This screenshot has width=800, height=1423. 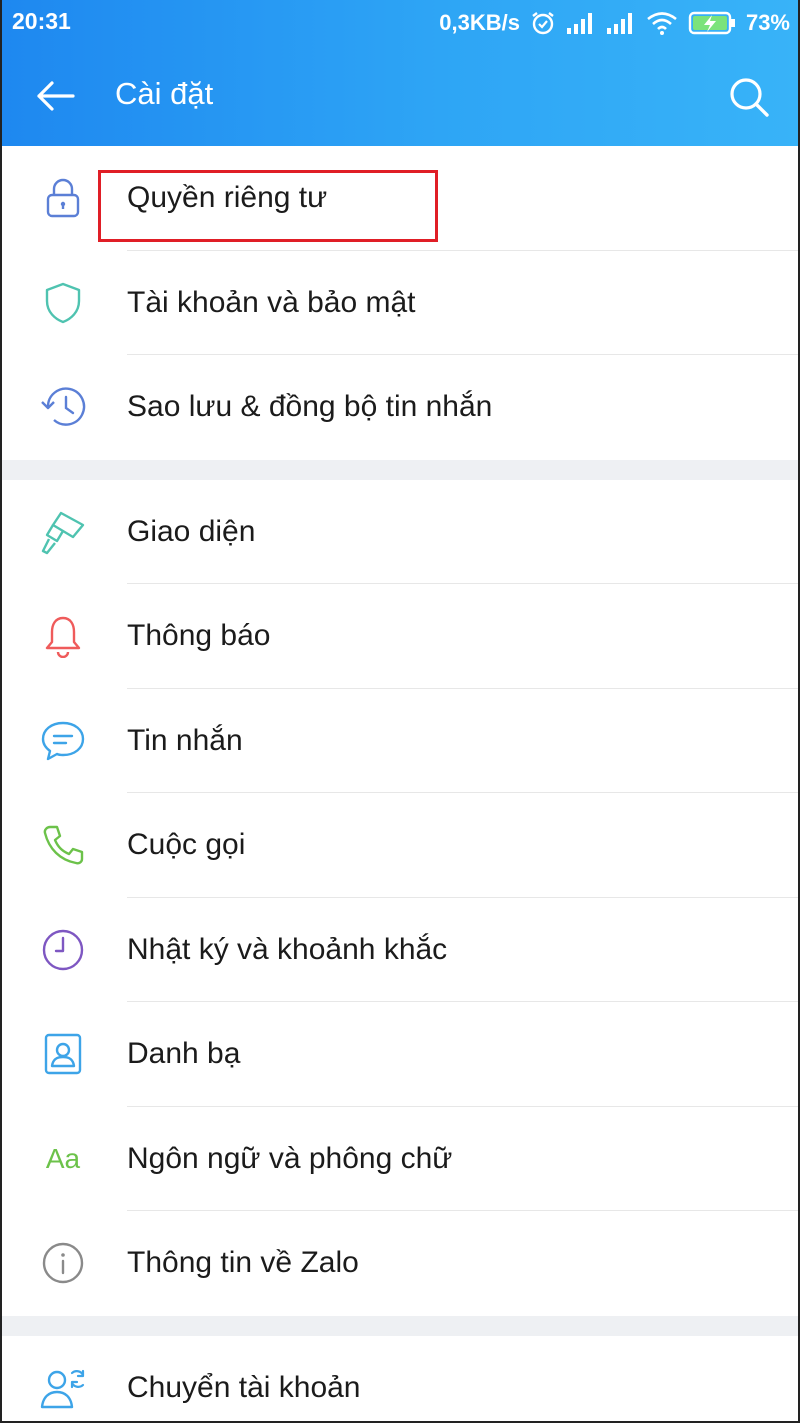 I want to click on setting-label: Sao lưu & đồng bộ tin nhắn, so click(x=310, y=407).